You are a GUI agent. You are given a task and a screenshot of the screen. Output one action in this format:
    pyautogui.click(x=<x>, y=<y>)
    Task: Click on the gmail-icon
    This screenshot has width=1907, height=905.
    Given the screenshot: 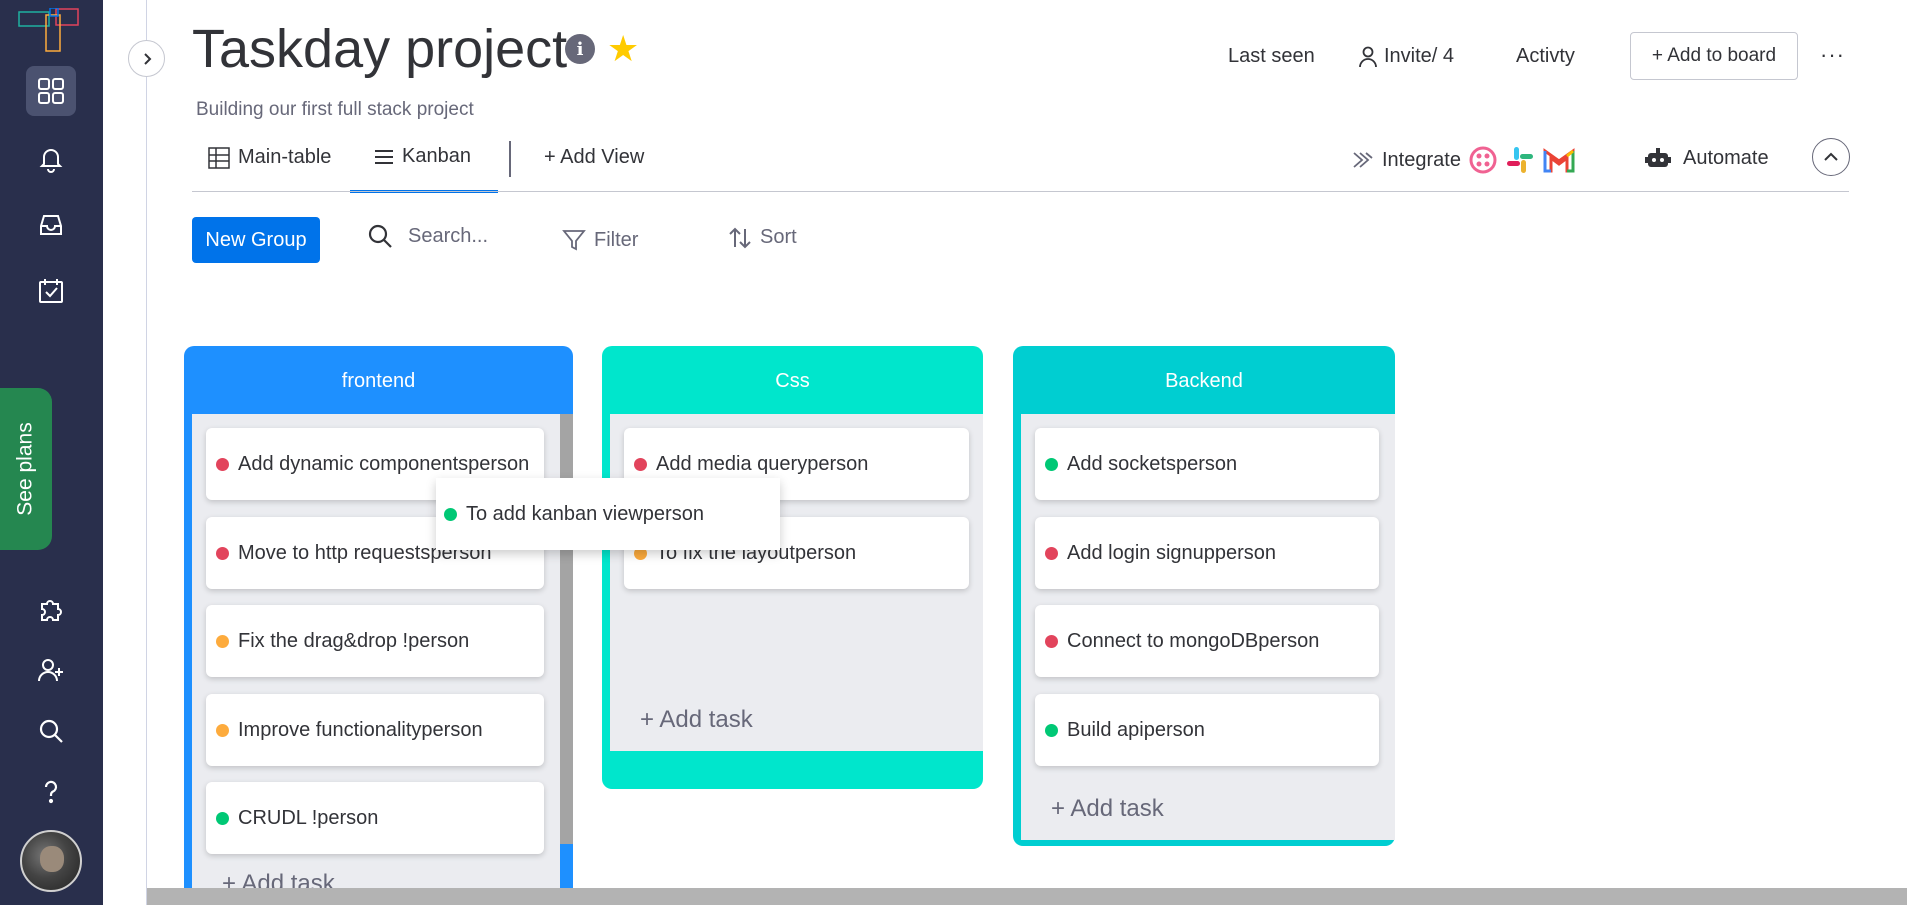 What is the action you would take?
    pyautogui.click(x=1559, y=160)
    